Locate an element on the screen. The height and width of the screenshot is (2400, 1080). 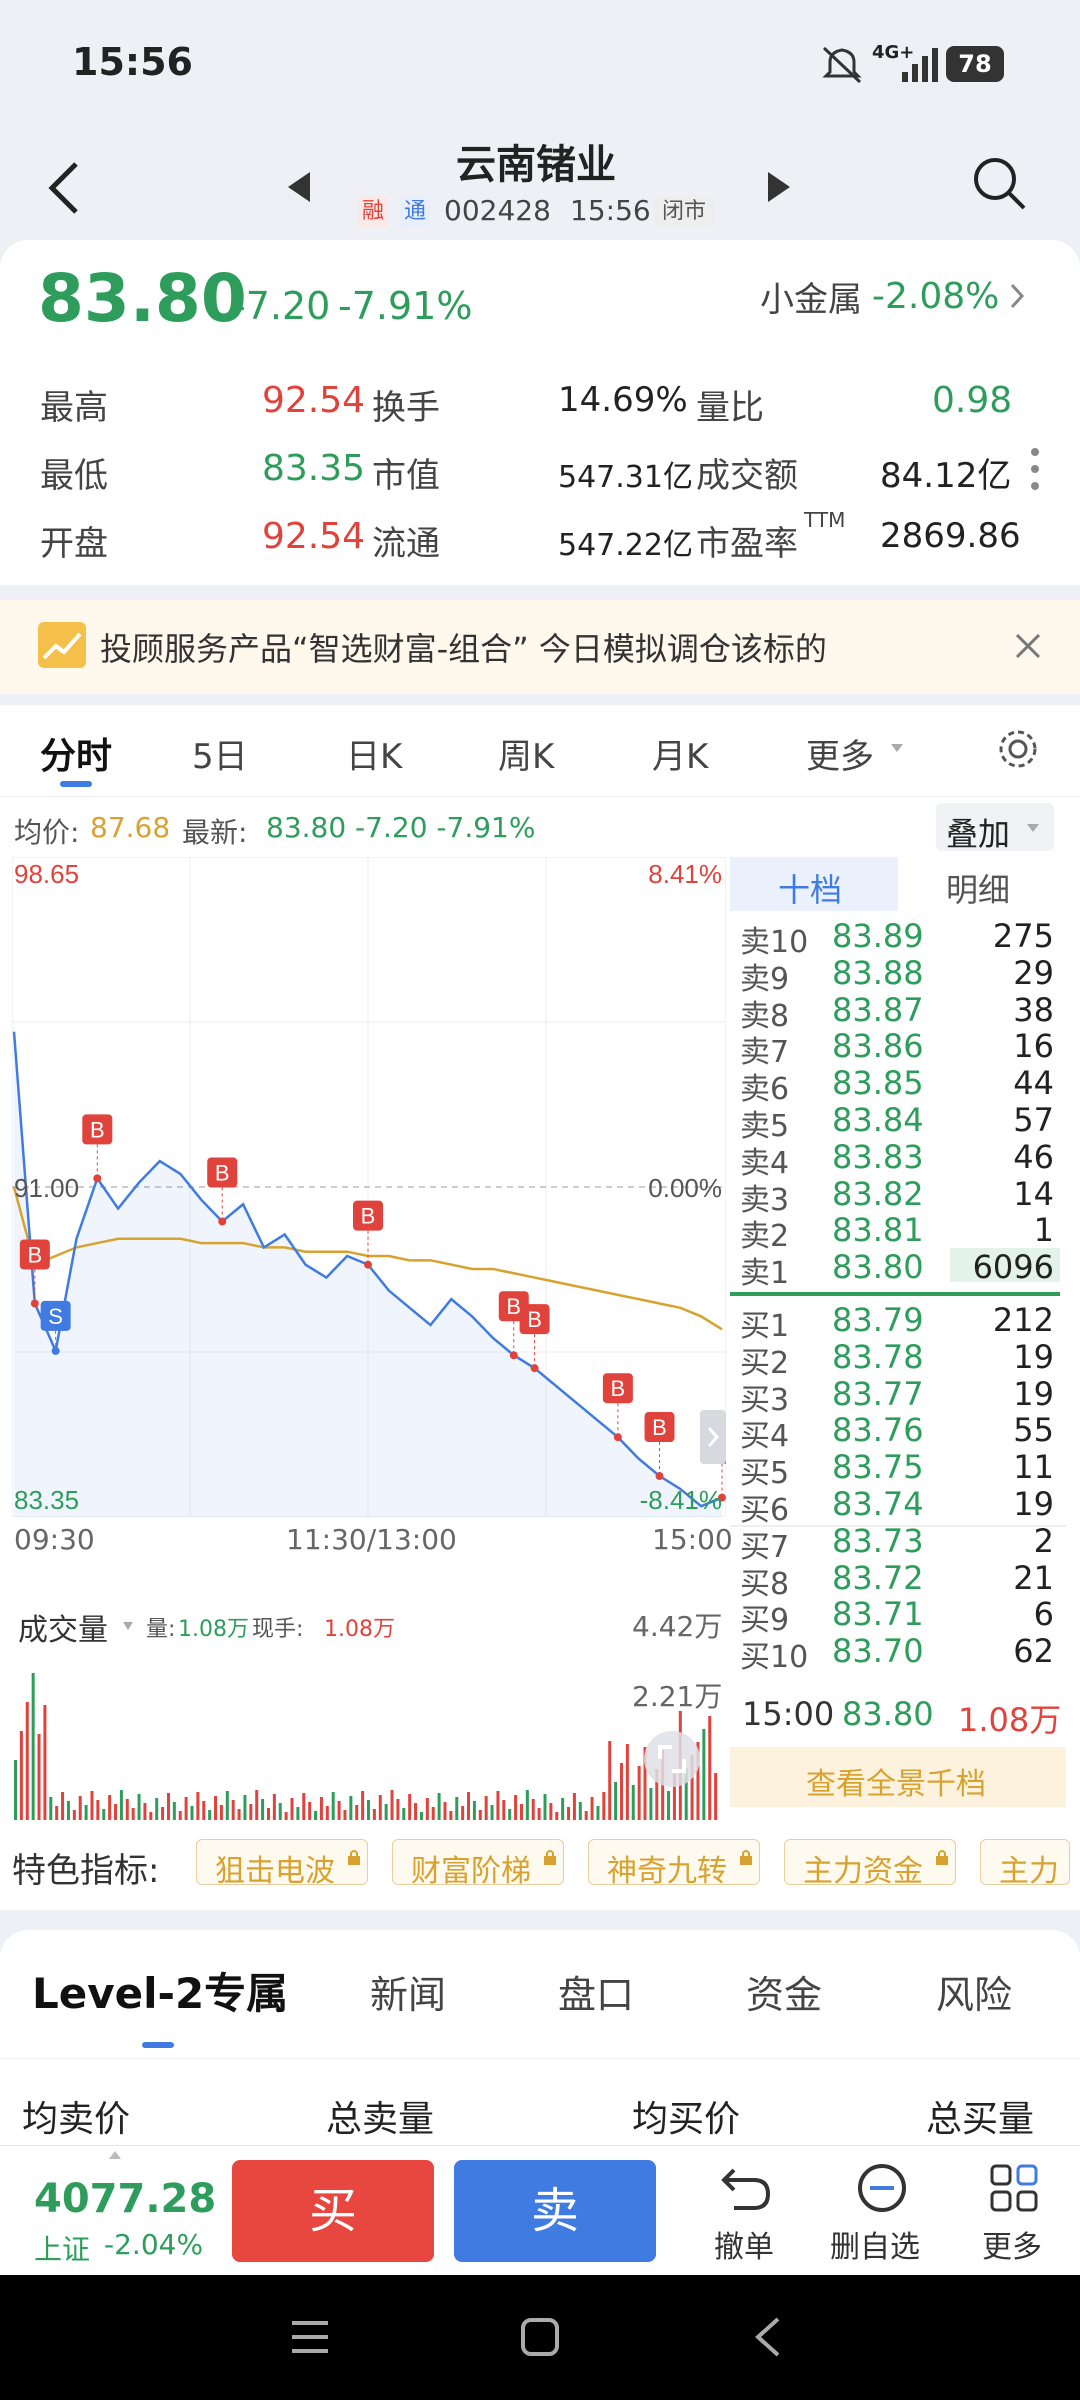
sector-link: 小金属 -2.08% is located at coordinates (892, 297).